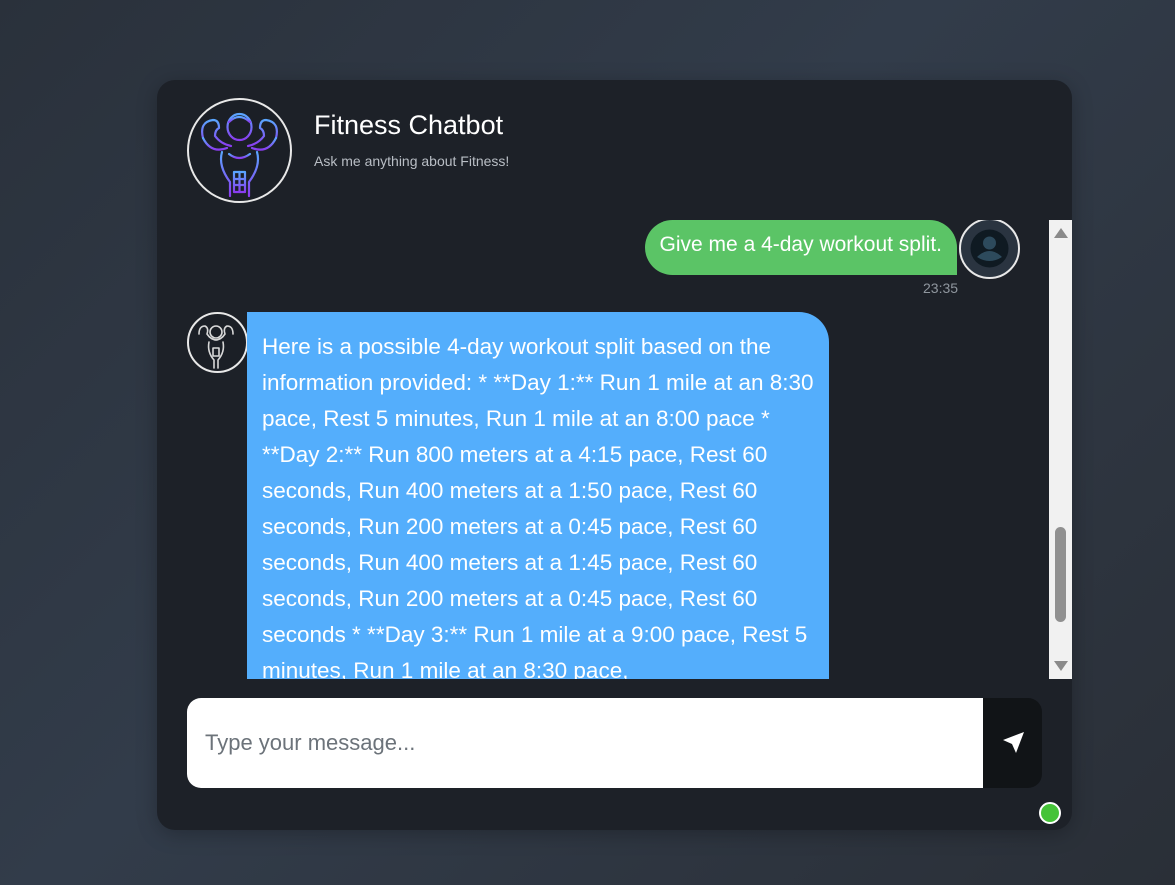 The image size is (1175, 885). I want to click on send-button, so click(1012, 743).